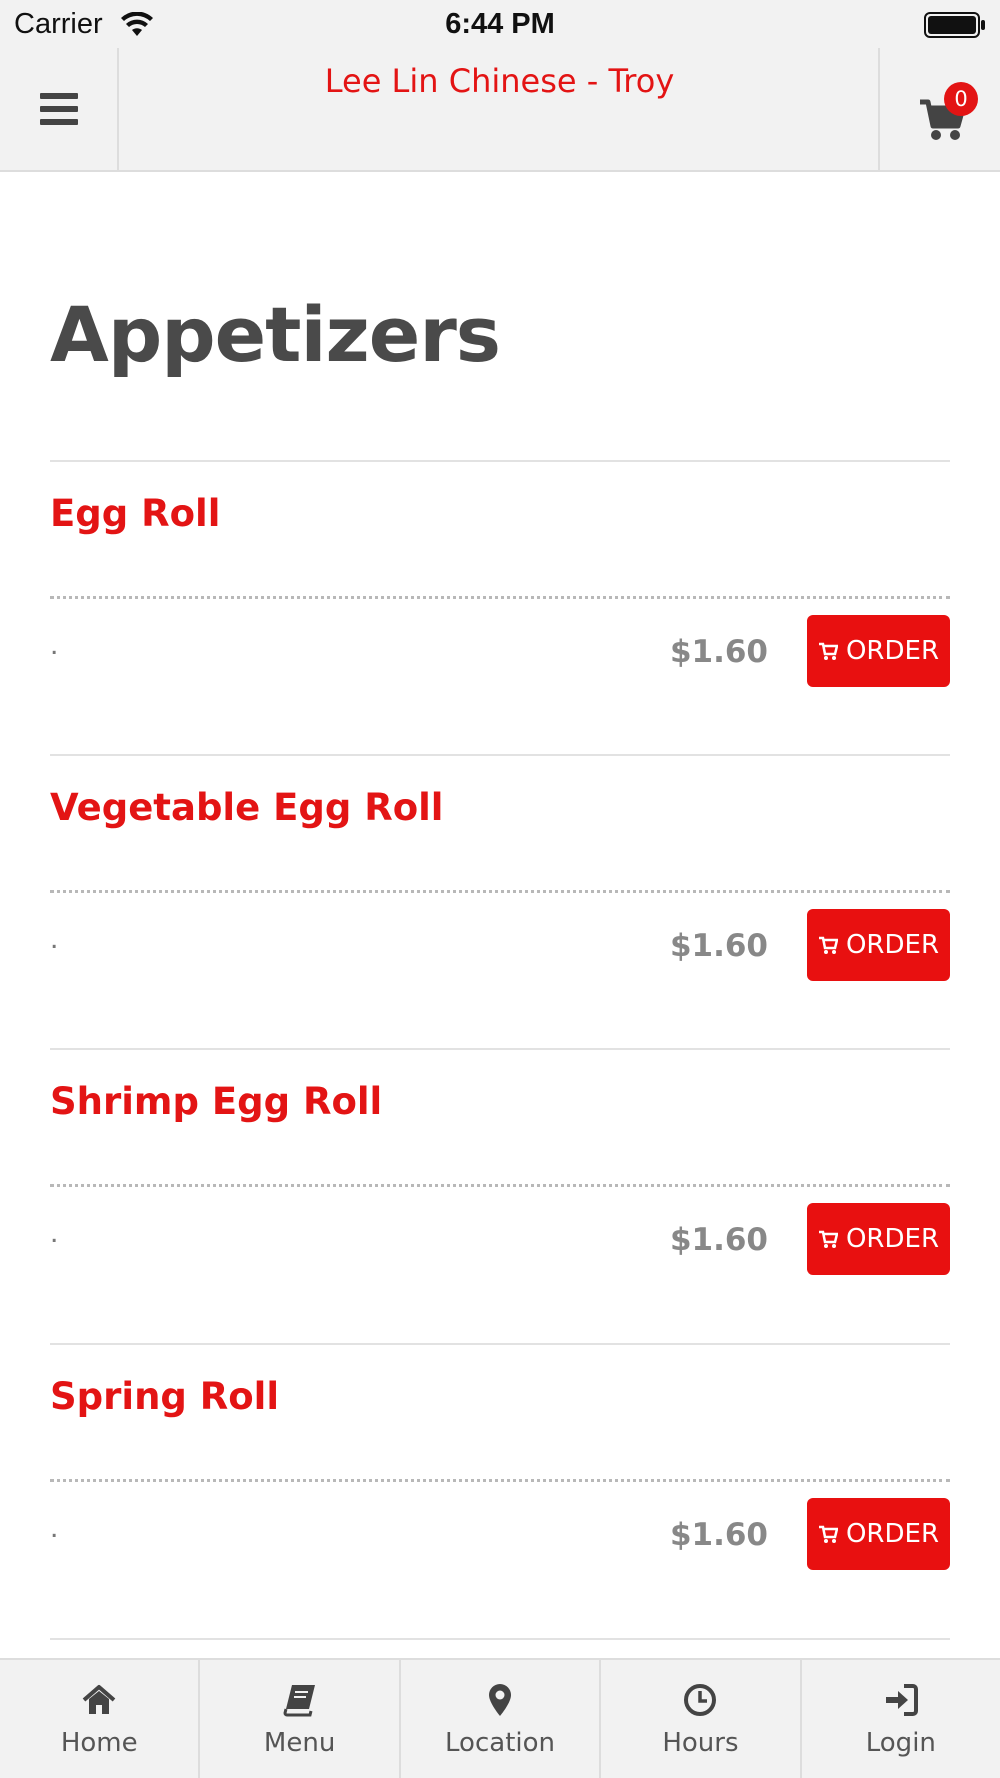  I want to click on page-title: Appetizers, so click(275, 334).